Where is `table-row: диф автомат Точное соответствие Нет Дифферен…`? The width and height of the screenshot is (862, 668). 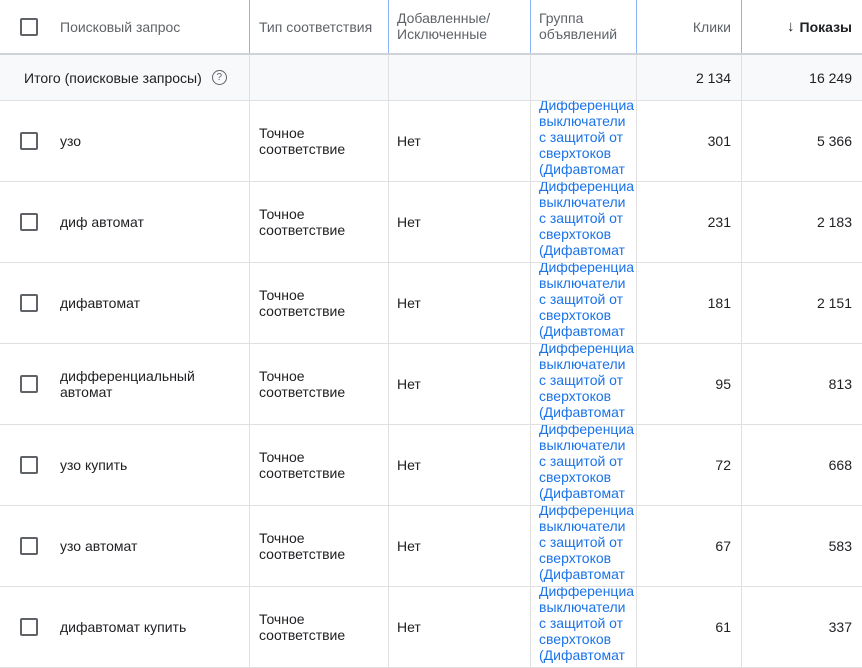
table-row: диф автомат Точное соответствие Нет Дифферен… is located at coordinates (431, 222).